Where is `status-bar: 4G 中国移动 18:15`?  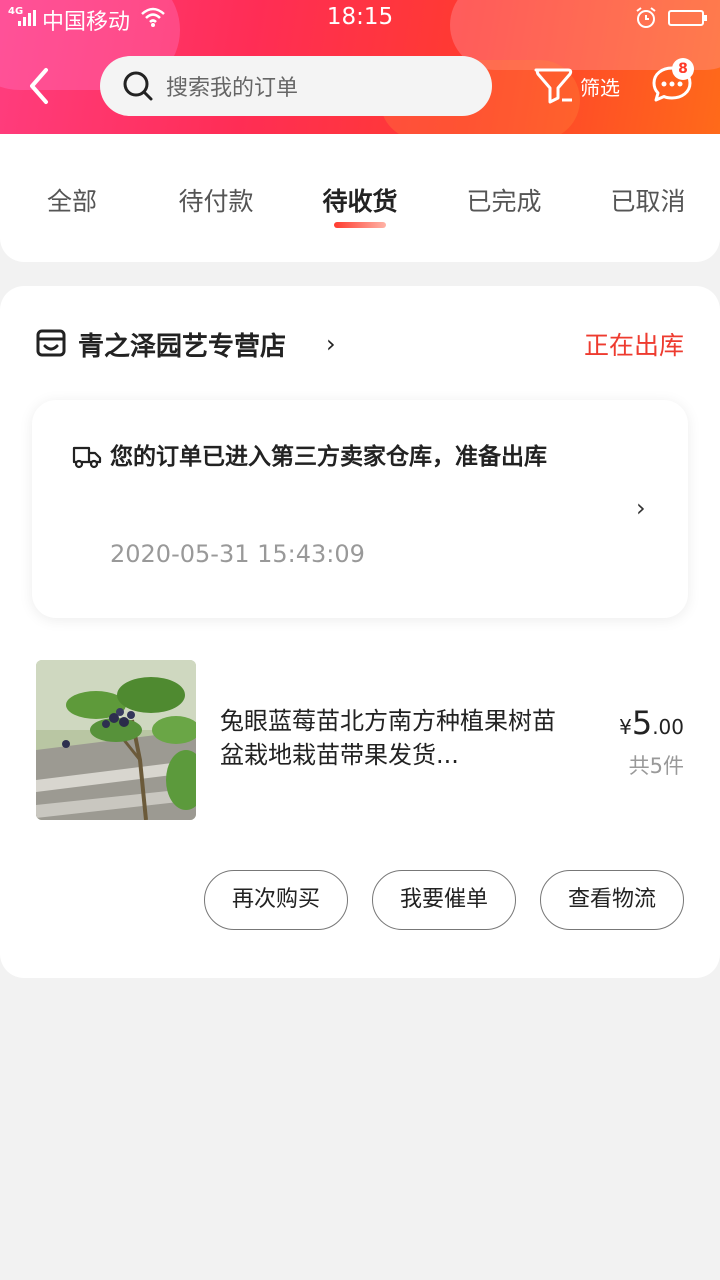 status-bar: 4G 中国移动 18:15 is located at coordinates (360, 19).